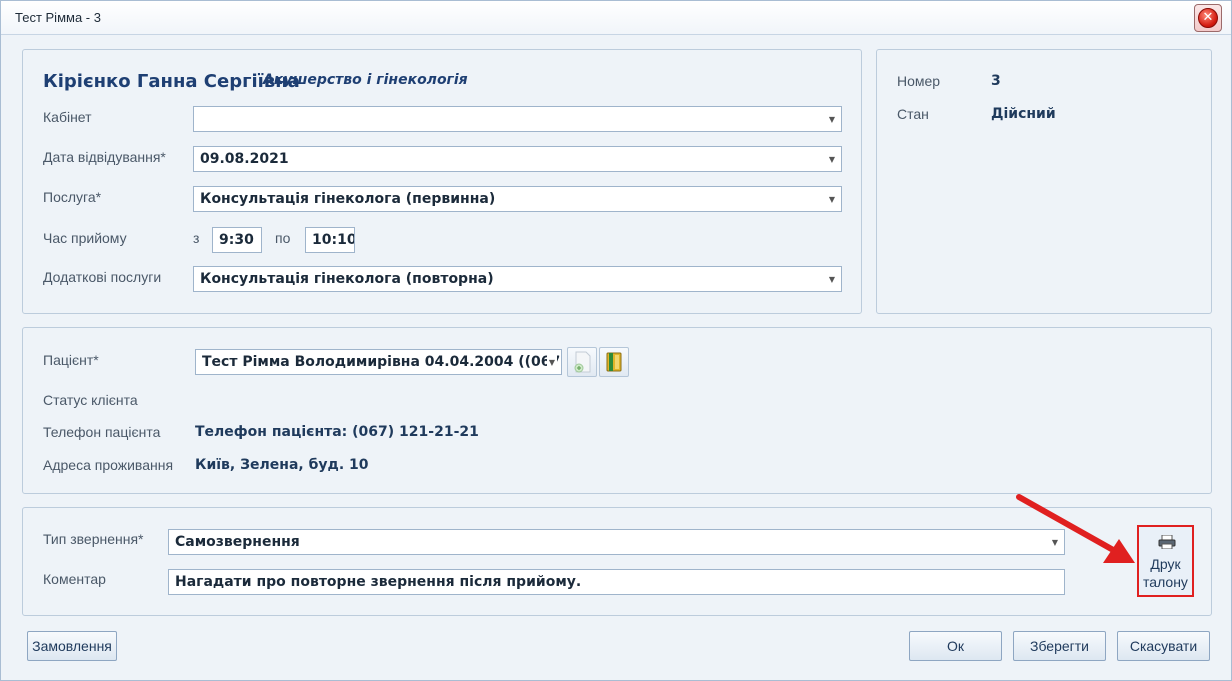  I want to click on patient-label: Пацієнт*, so click(71, 360).